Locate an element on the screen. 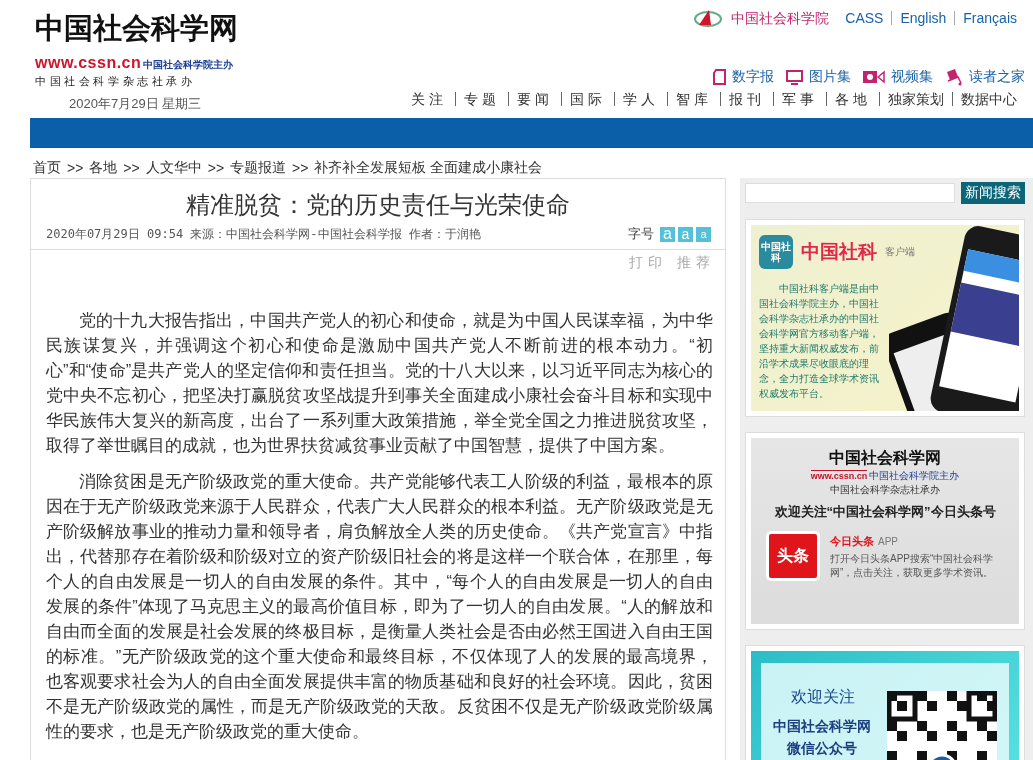  media-link: 视频集 is located at coordinates (912, 77).